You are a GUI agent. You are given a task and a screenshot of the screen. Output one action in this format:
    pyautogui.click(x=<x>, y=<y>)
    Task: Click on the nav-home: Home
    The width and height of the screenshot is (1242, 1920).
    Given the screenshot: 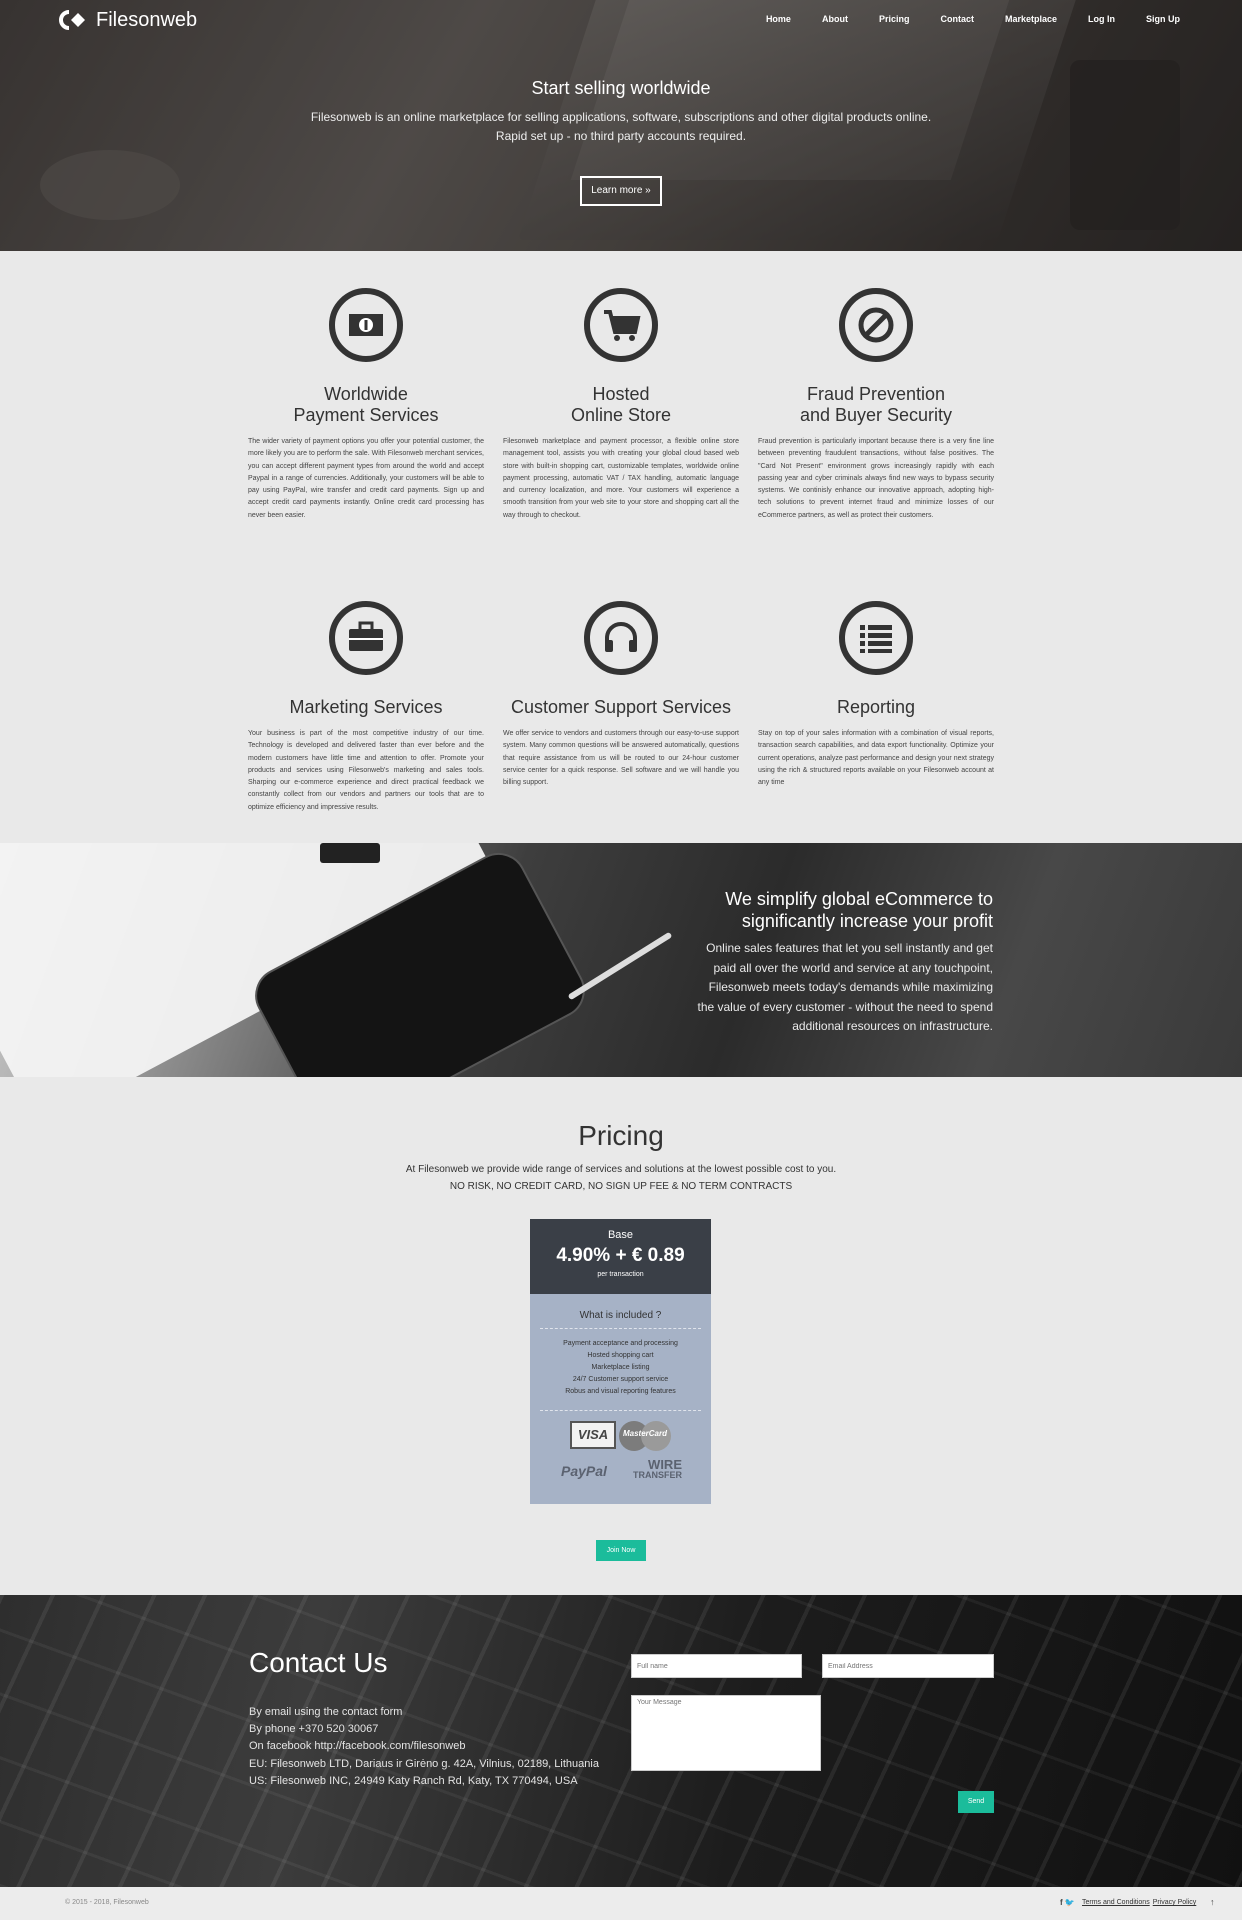 What is the action you would take?
    pyautogui.click(x=778, y=19)
    